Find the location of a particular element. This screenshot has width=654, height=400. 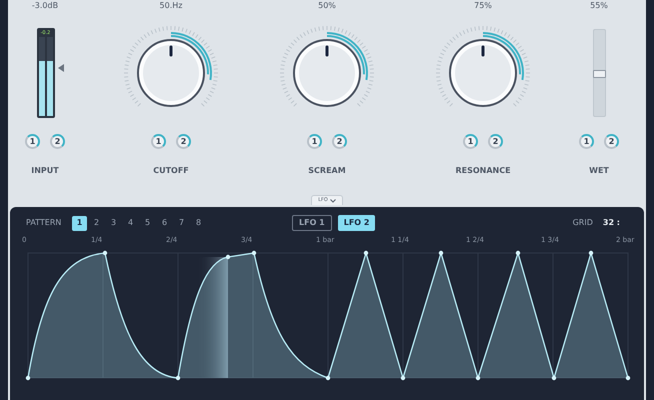

grid-value: 32 : is located at coordinates (611, 223).